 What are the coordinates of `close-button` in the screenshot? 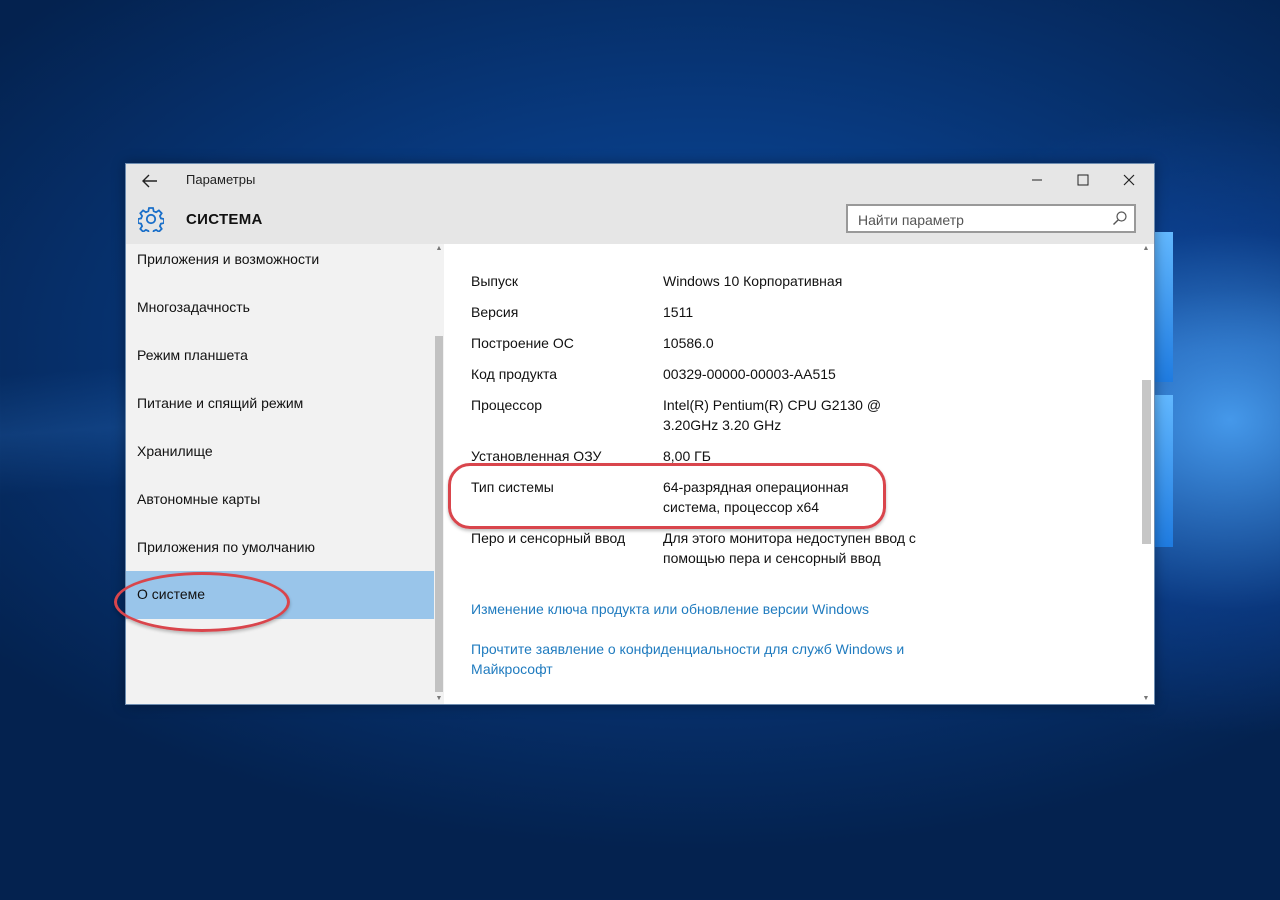 It's located at (1129, 180).